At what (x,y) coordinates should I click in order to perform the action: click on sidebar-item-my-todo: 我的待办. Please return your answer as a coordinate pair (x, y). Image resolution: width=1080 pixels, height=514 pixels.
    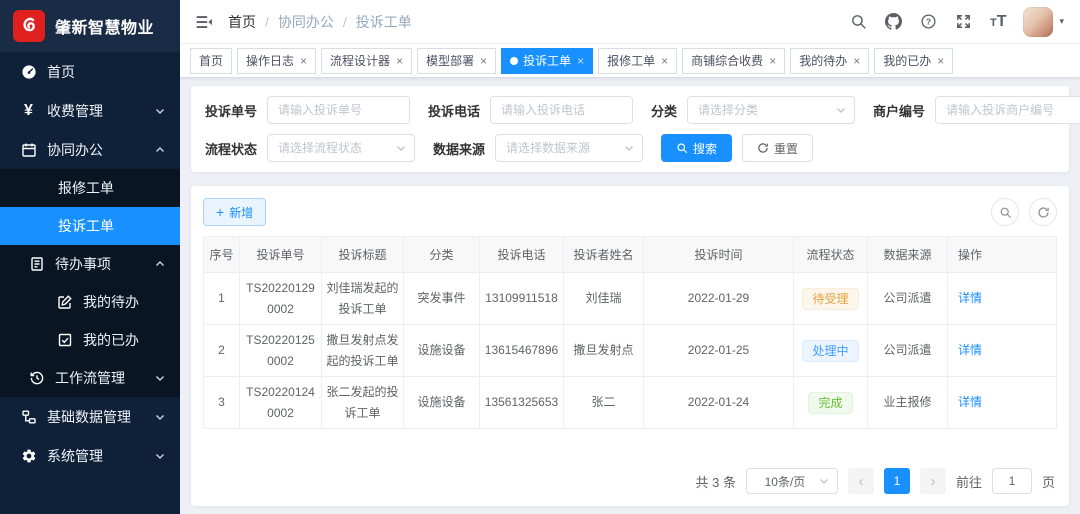
    Looking at the image, I should click on (90, 302).